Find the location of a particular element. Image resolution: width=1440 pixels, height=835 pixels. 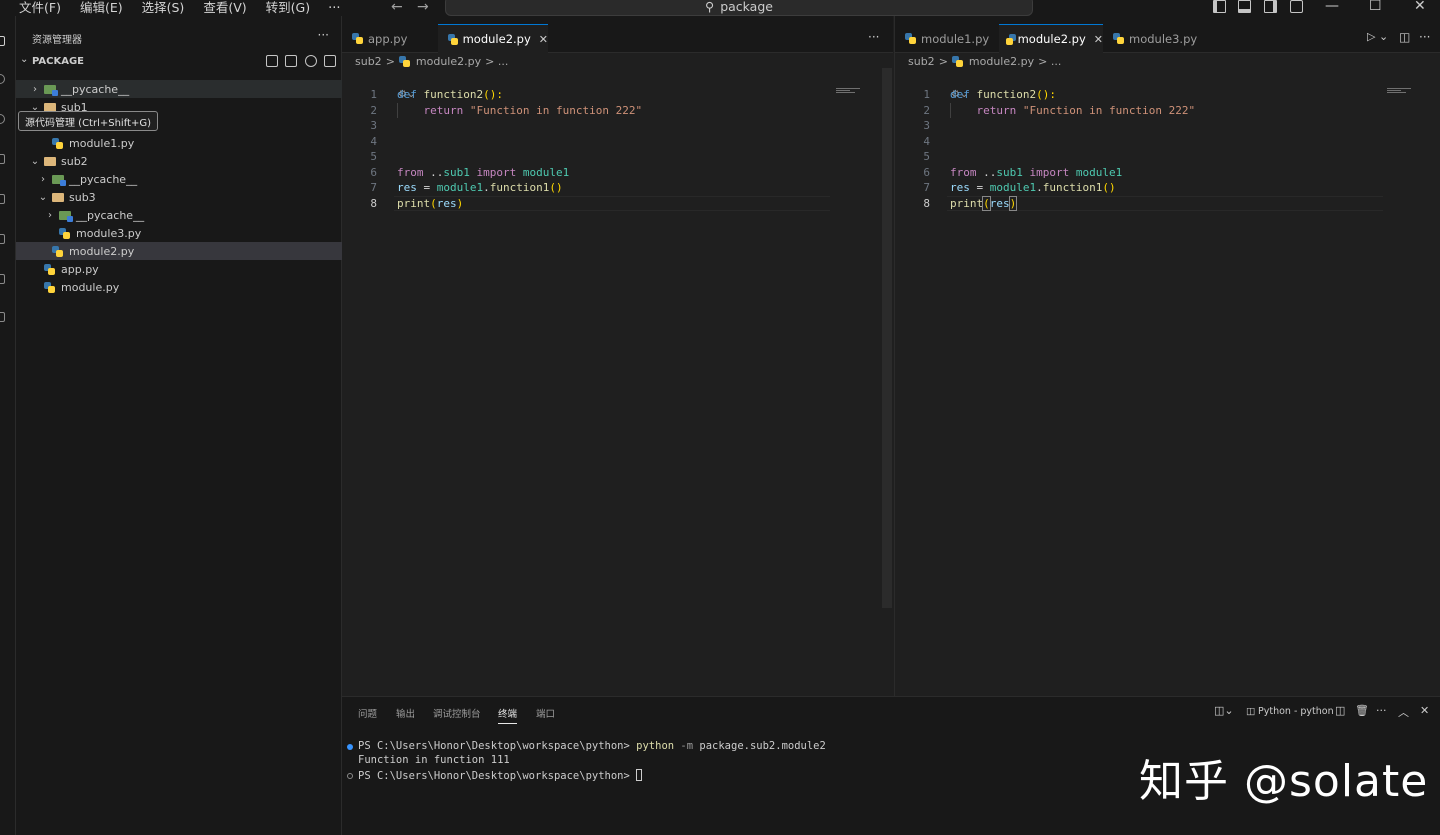

tab-module1-py: module1.py is located at coordinates (947, 38).